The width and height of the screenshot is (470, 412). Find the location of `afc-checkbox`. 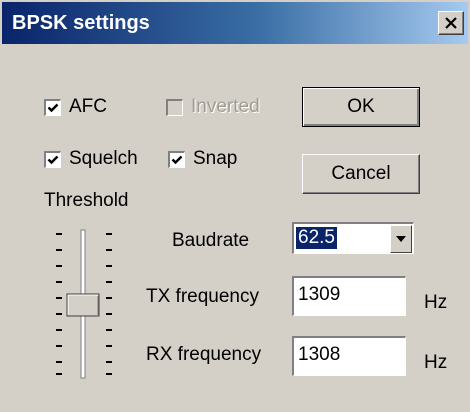

afc-checkbox is located at coordinates (52, 107).